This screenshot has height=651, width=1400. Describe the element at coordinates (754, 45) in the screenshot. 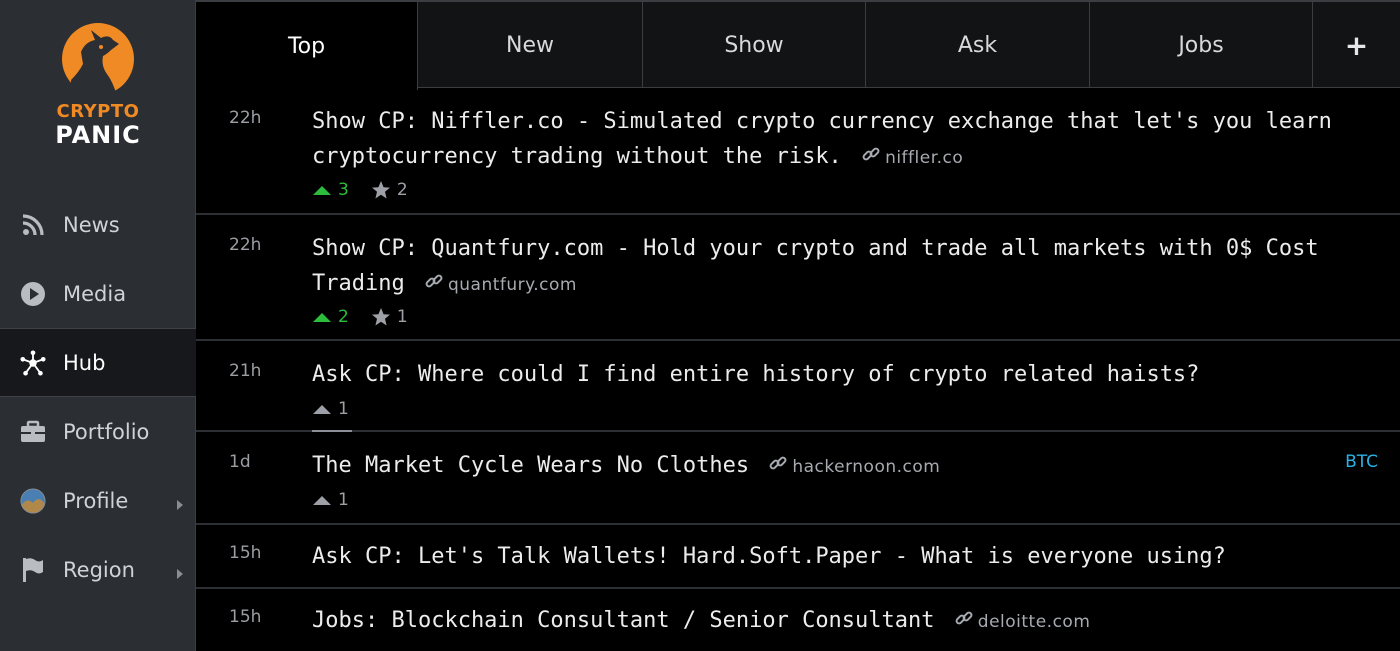

I see `tab-show: Show` at that location.